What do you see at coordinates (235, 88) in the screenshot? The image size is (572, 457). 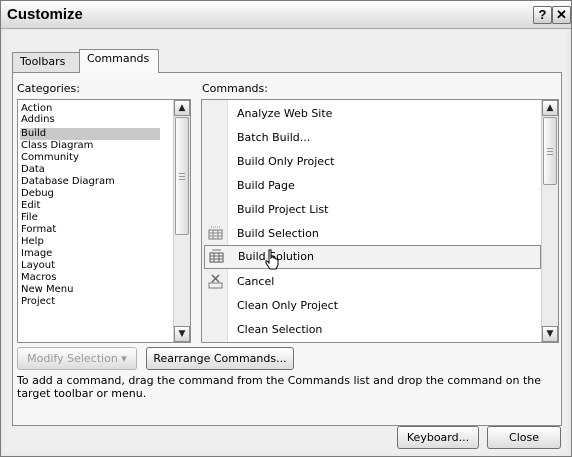 I see `commands-label: Commands:` at bounding box center [235, 88].